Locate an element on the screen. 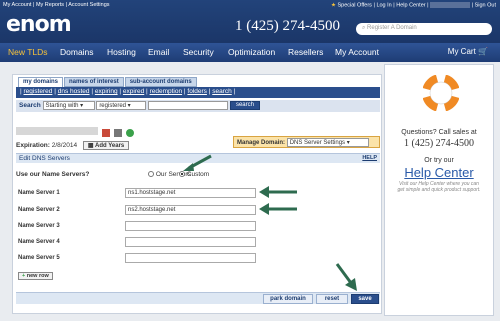 The image size is (500, 321). info-icon is located at coordinates (117, 133).